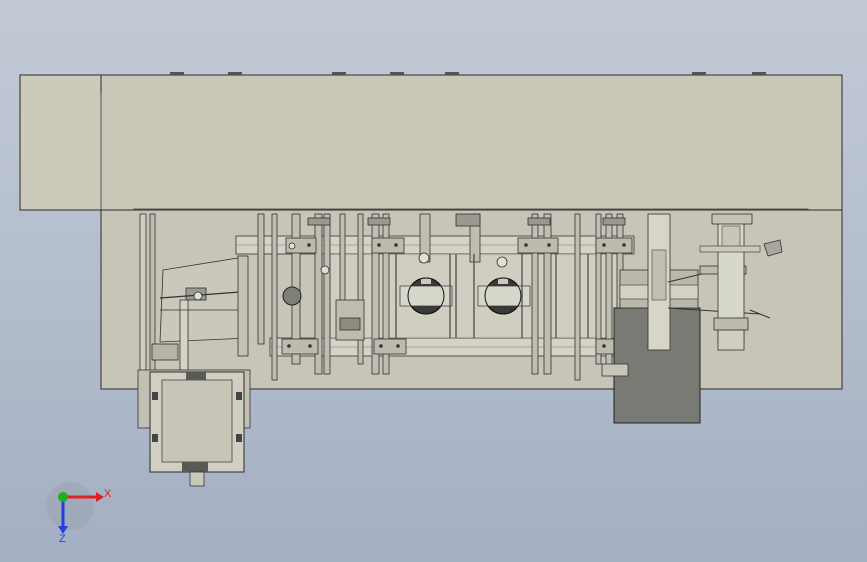 The width and height of the screenshot is (867, 562). I want to click on left-end-block, so click(61, 142).